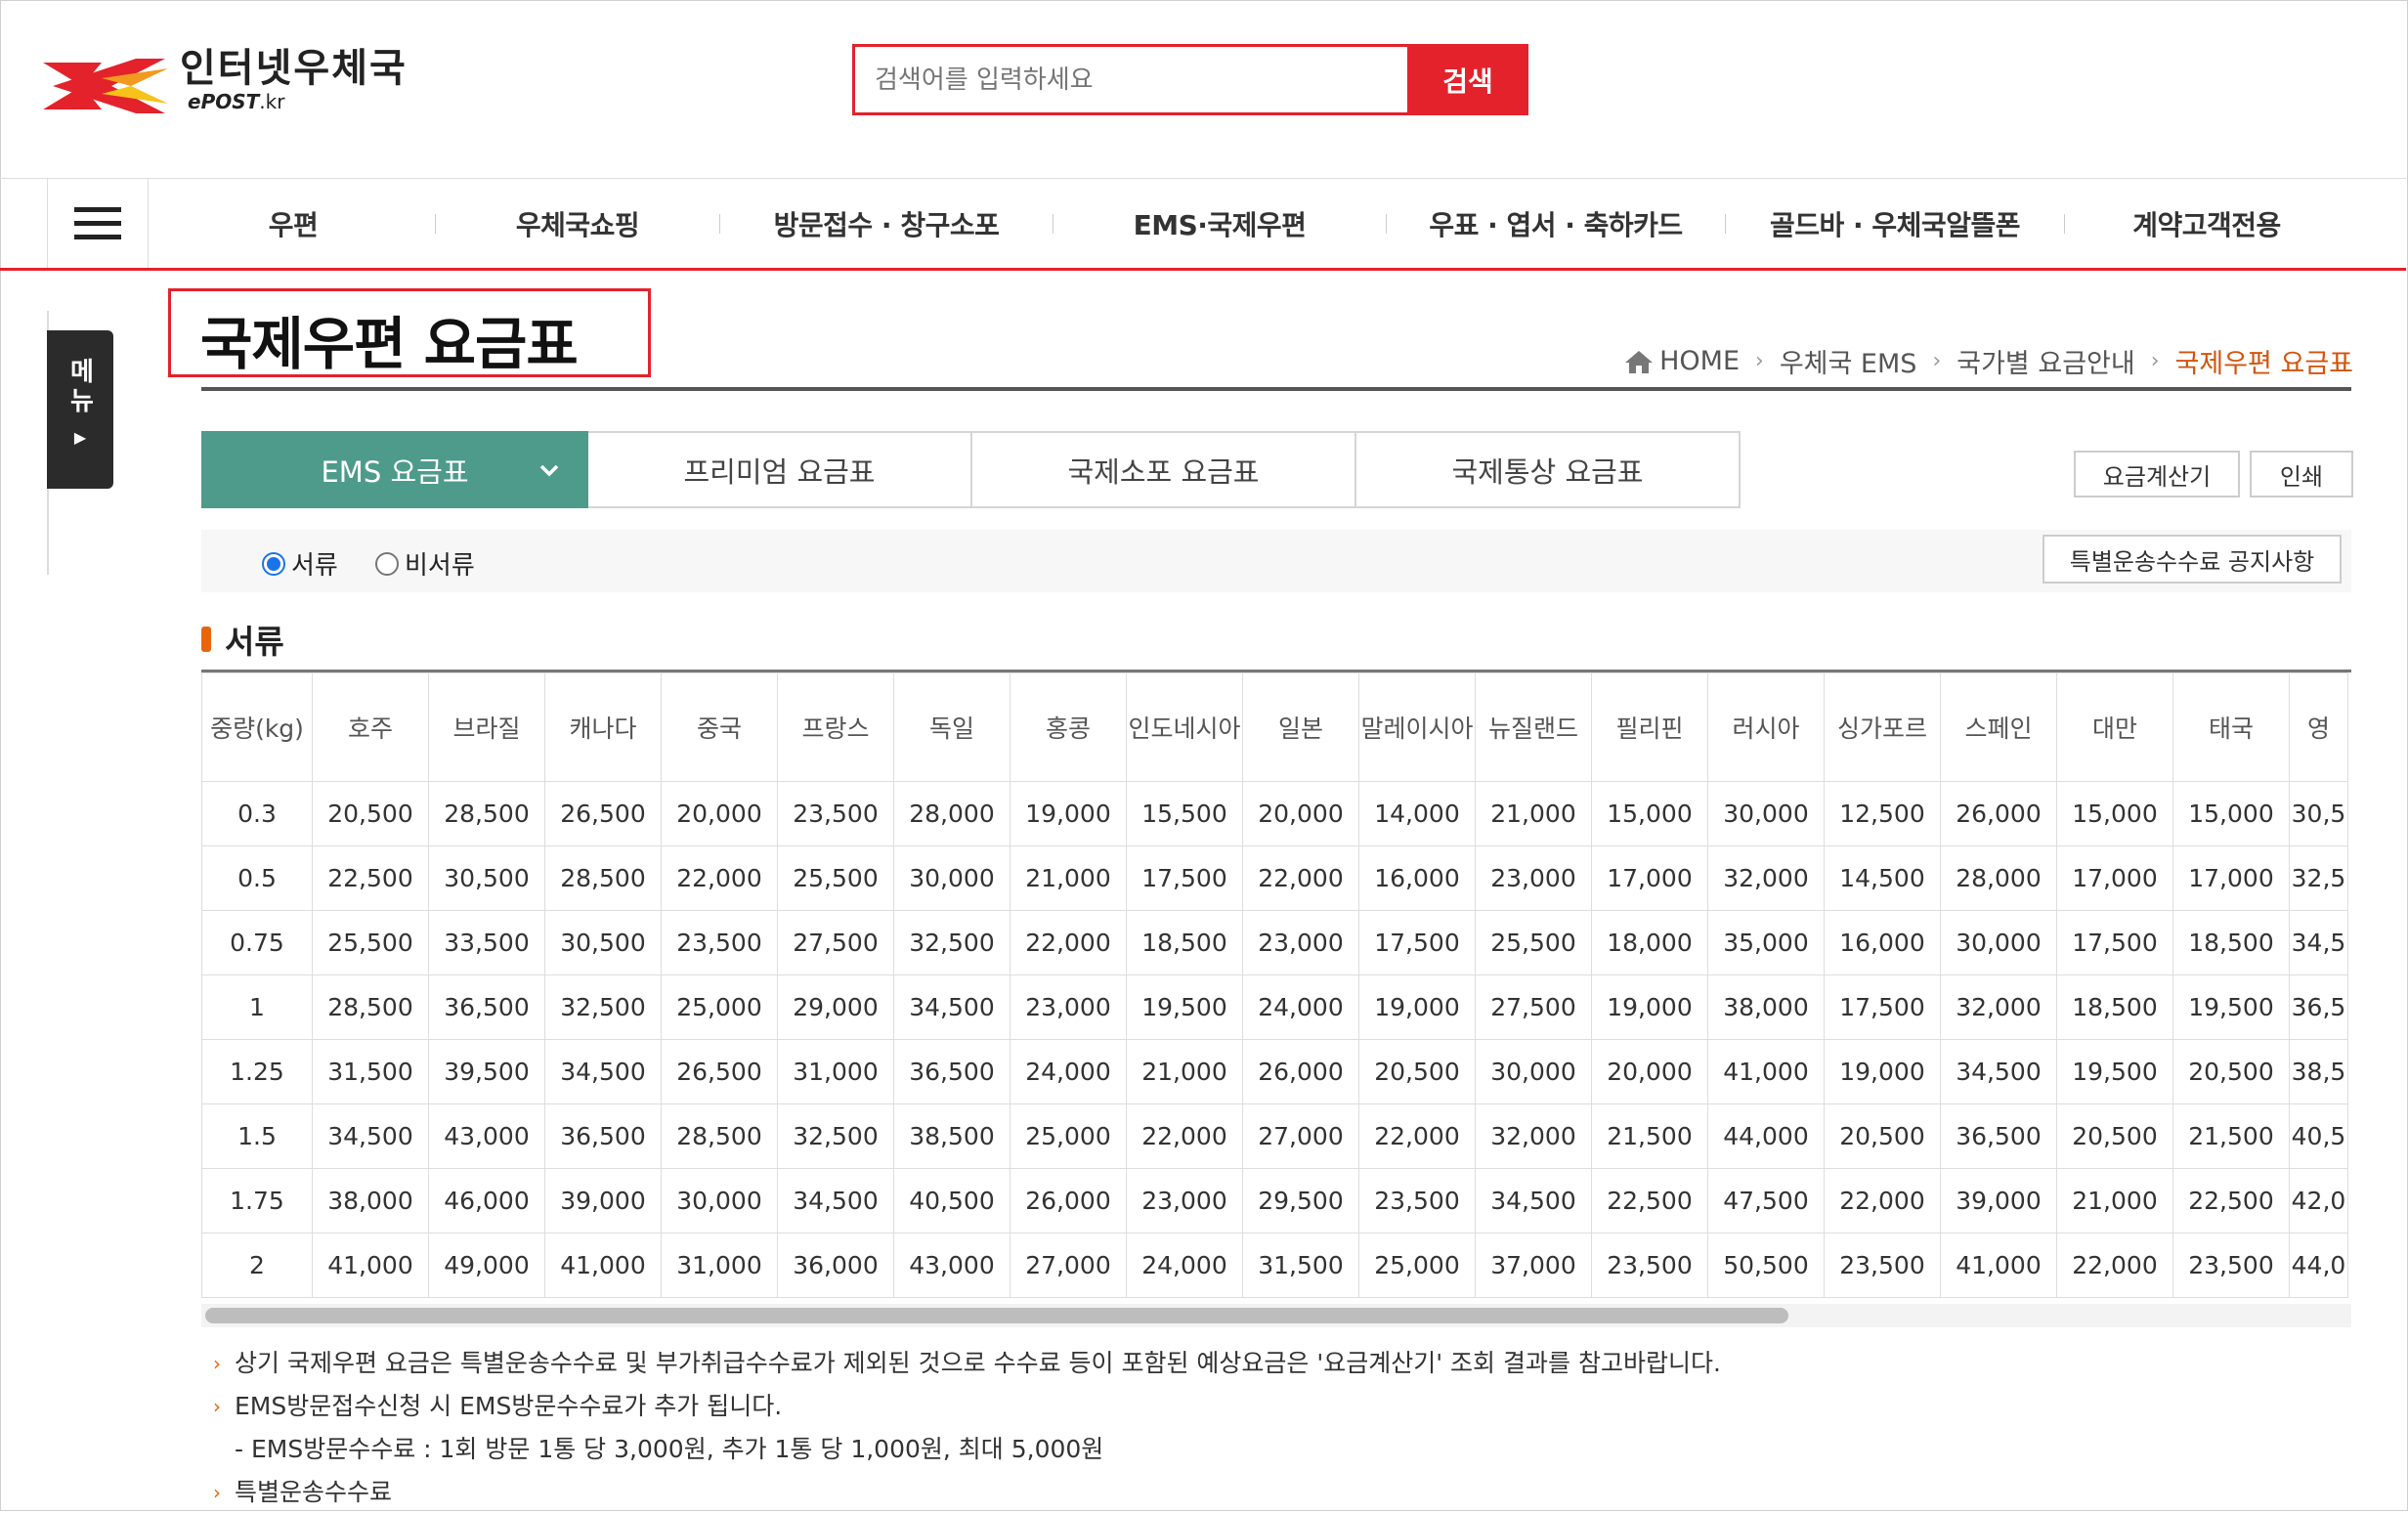  Describe the element at coordinates (720, 813) in the screenshot. I see `rate-cell: 20,000` at that location.